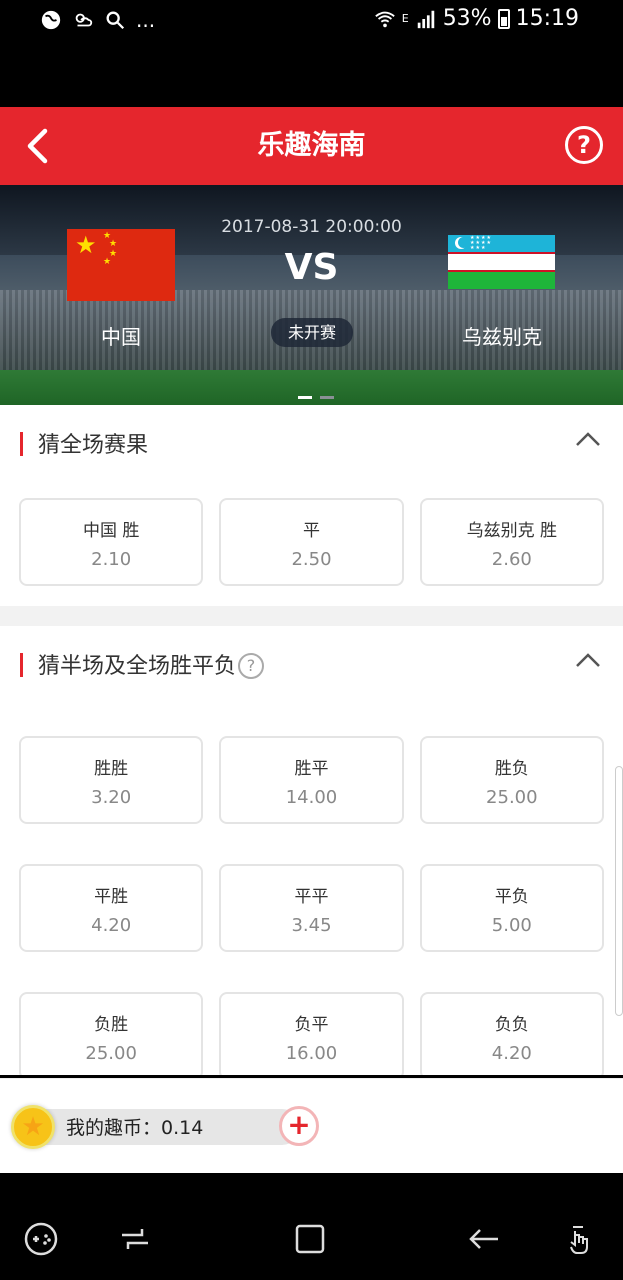 The height and width of the screenshot is (1280, 623). I want to click on carousel-dot, so click(327, 397).